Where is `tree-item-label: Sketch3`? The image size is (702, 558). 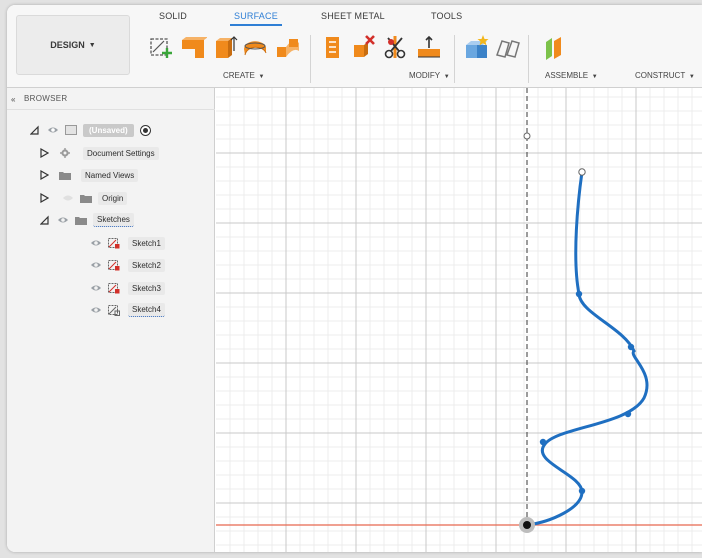
tree-item-label: Sketch3 is located at coordinates (146, 288).